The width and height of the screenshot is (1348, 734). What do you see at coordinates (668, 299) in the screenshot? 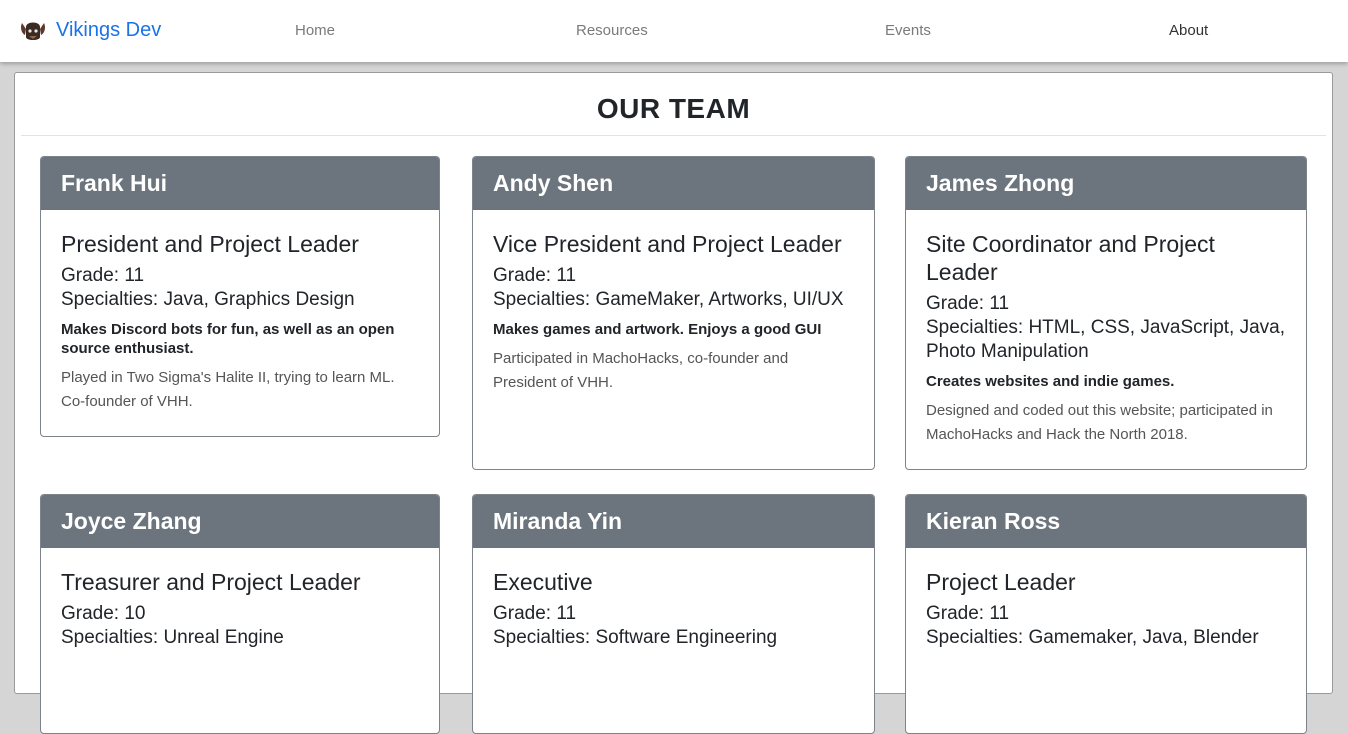
I see `member-specialties: Specialties: GameMaker, Artworks, UI/UX` at bounding box center [668, 299].